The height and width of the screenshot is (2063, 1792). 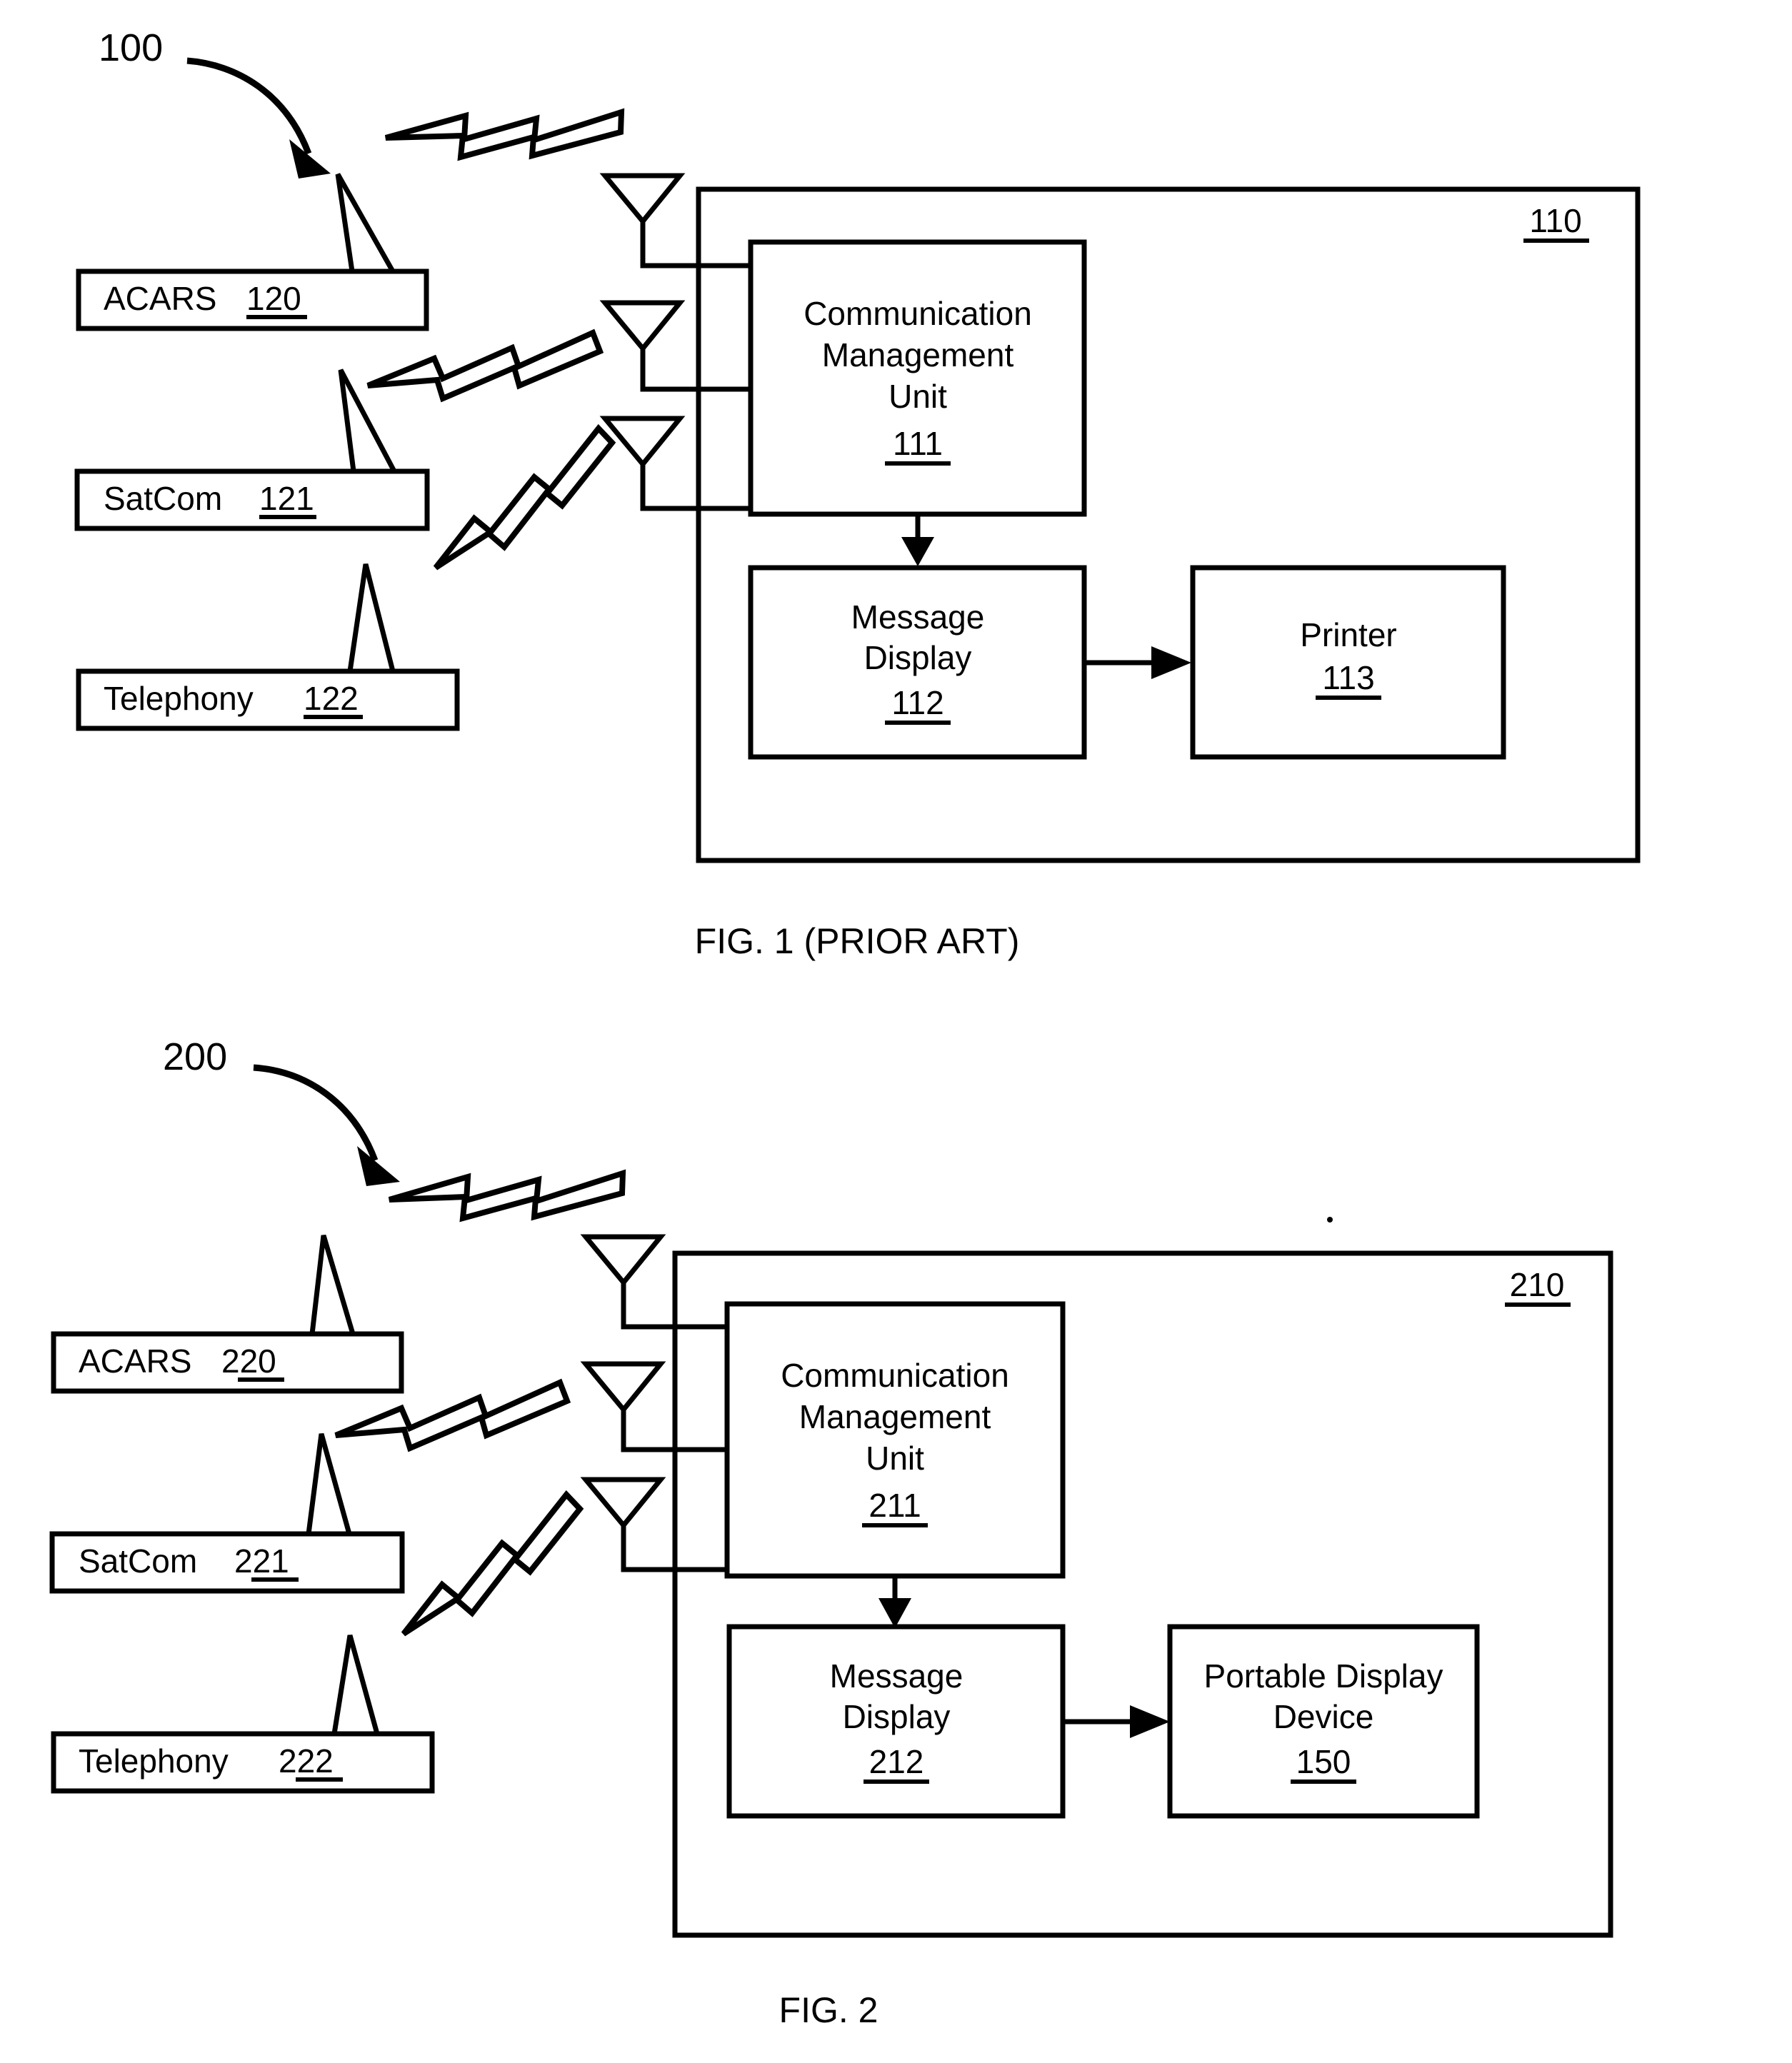 What do you see at coordinates (895, 1458) in the screenshot?
I see `cmu-line3-2: Unit` at bounding box center [895, 1458].